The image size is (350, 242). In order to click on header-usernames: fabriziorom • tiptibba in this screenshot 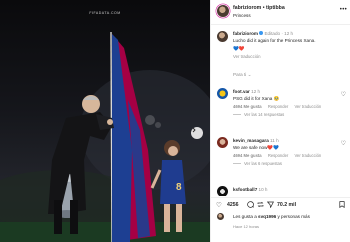, I will do `click(259, 8)`.